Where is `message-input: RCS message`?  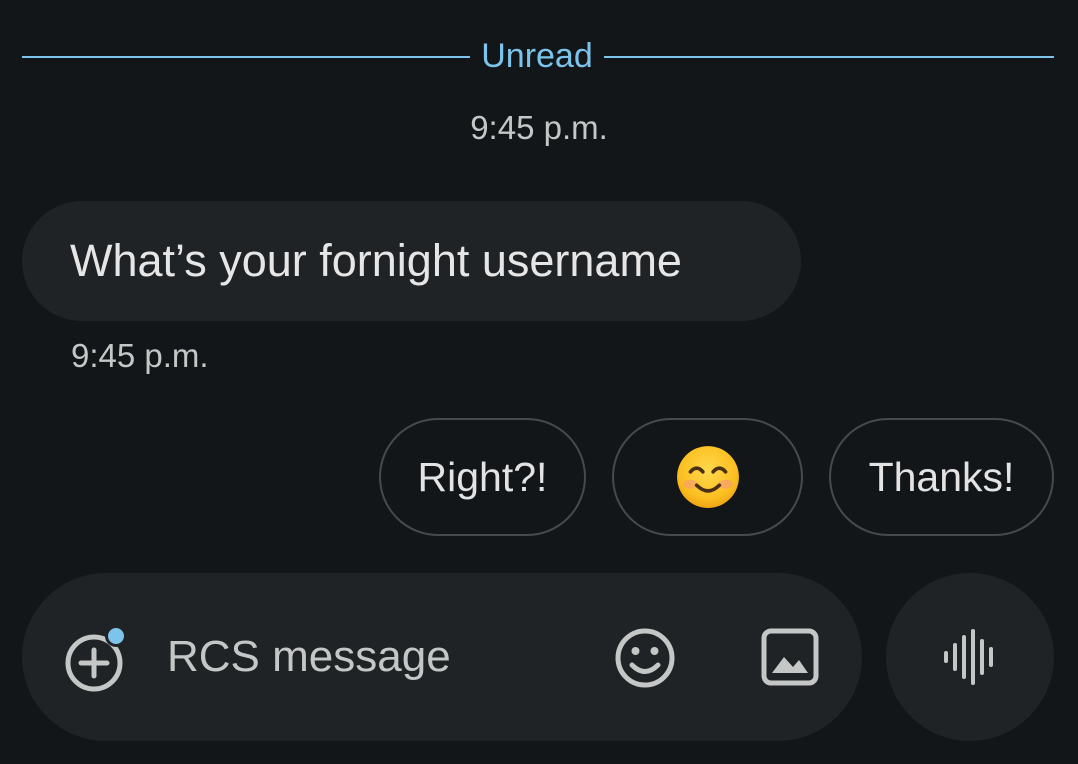
message-input: RCS message is located at coordinates (309, 657).